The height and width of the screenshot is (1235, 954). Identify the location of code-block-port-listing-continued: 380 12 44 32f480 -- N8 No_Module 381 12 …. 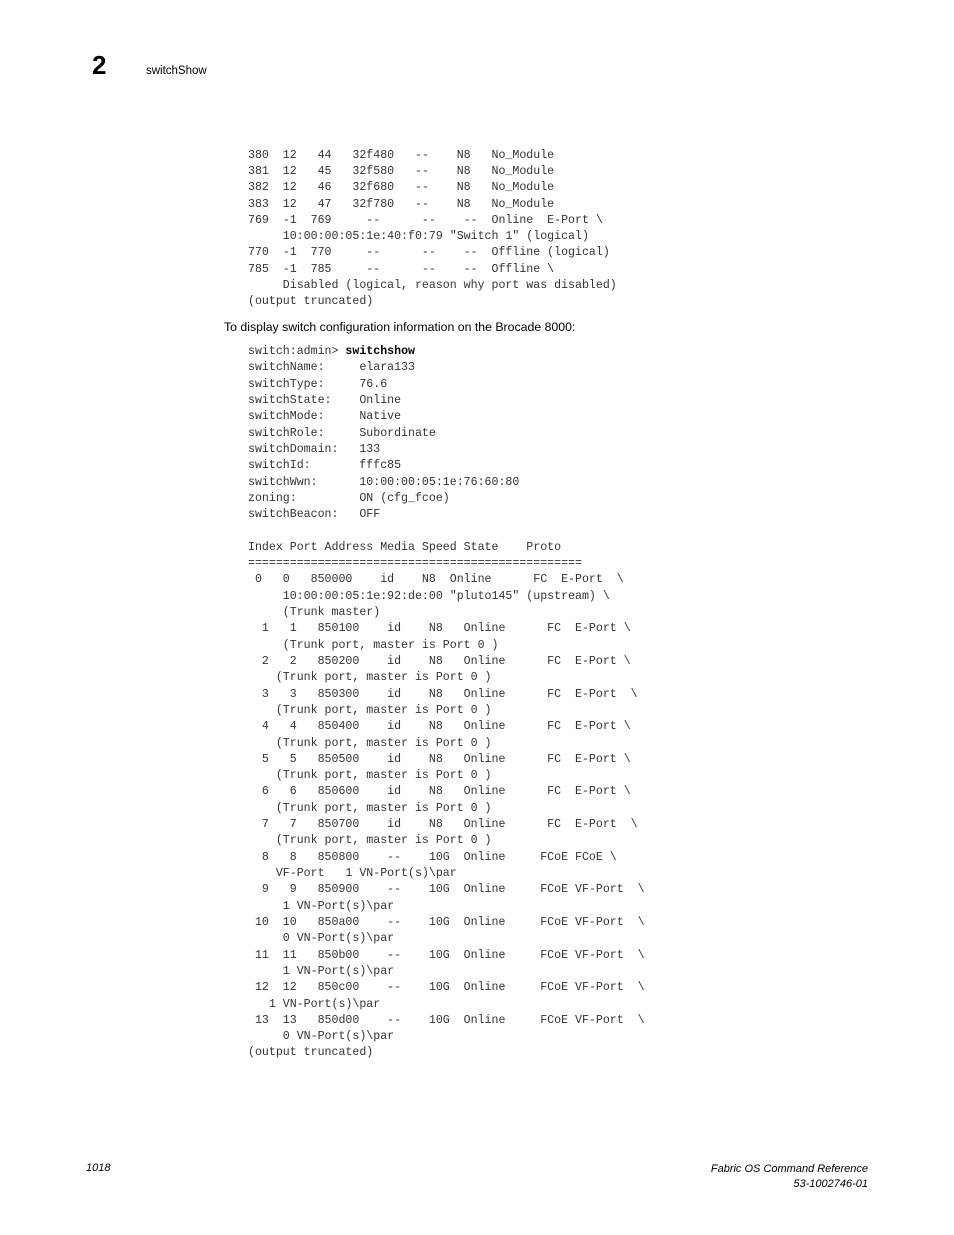
(432, 228).